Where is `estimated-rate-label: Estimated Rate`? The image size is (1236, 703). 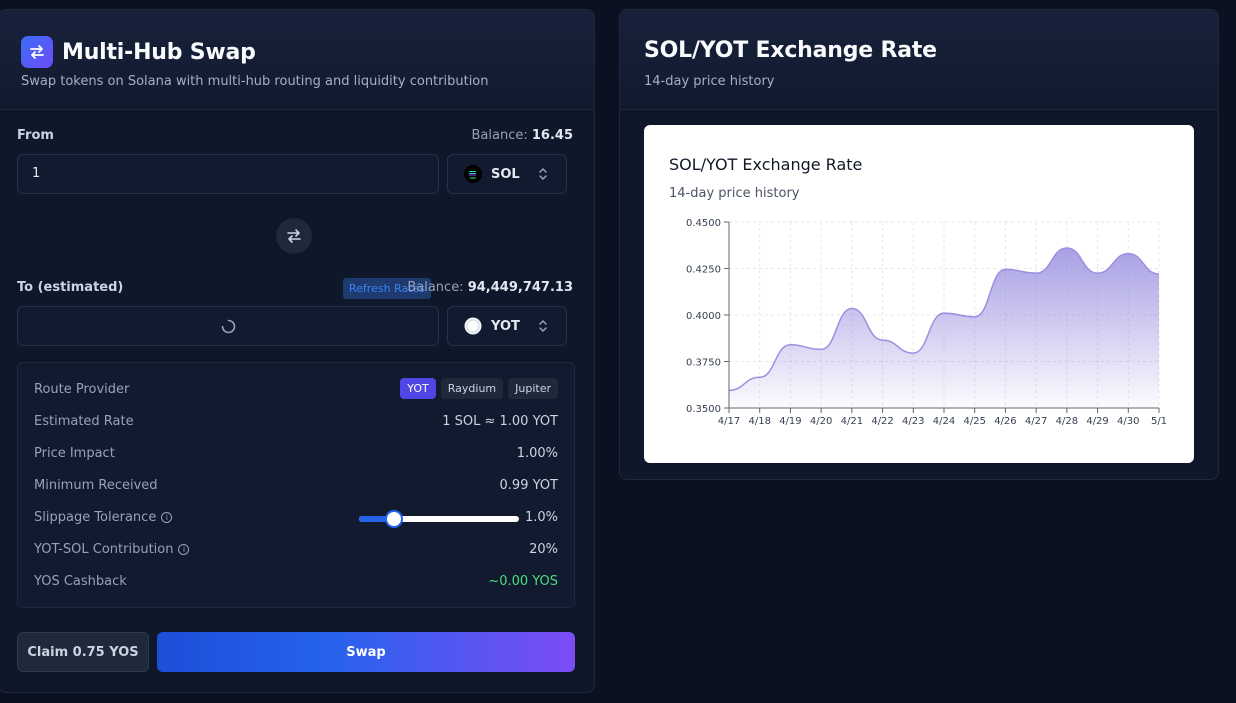
estimated-rate-label: Estimated Rate is located at coordinates (84, 421).